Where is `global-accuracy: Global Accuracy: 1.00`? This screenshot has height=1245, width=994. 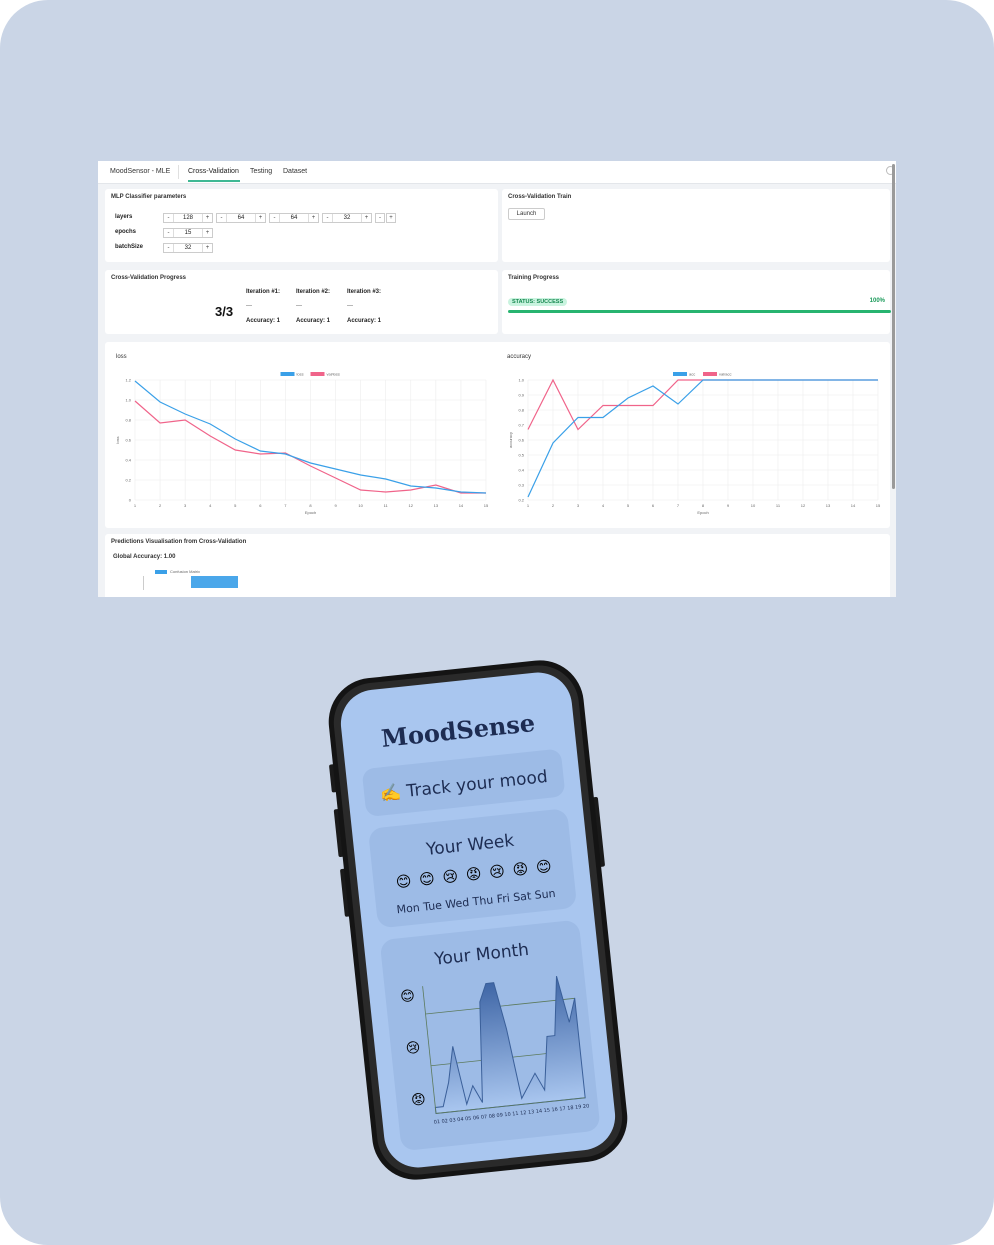 global-accuracy: Global Accuracy: 1.00 is located at coordinates (144, 557).